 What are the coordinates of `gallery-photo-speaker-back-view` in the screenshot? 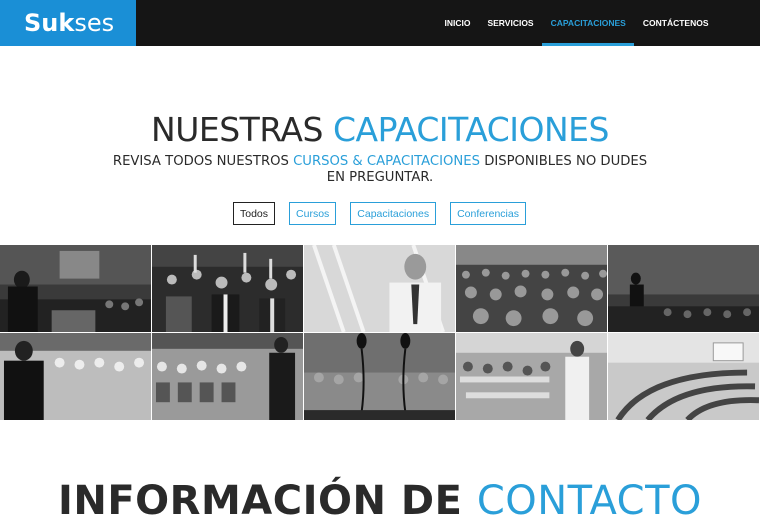 It's located at (76, 377).